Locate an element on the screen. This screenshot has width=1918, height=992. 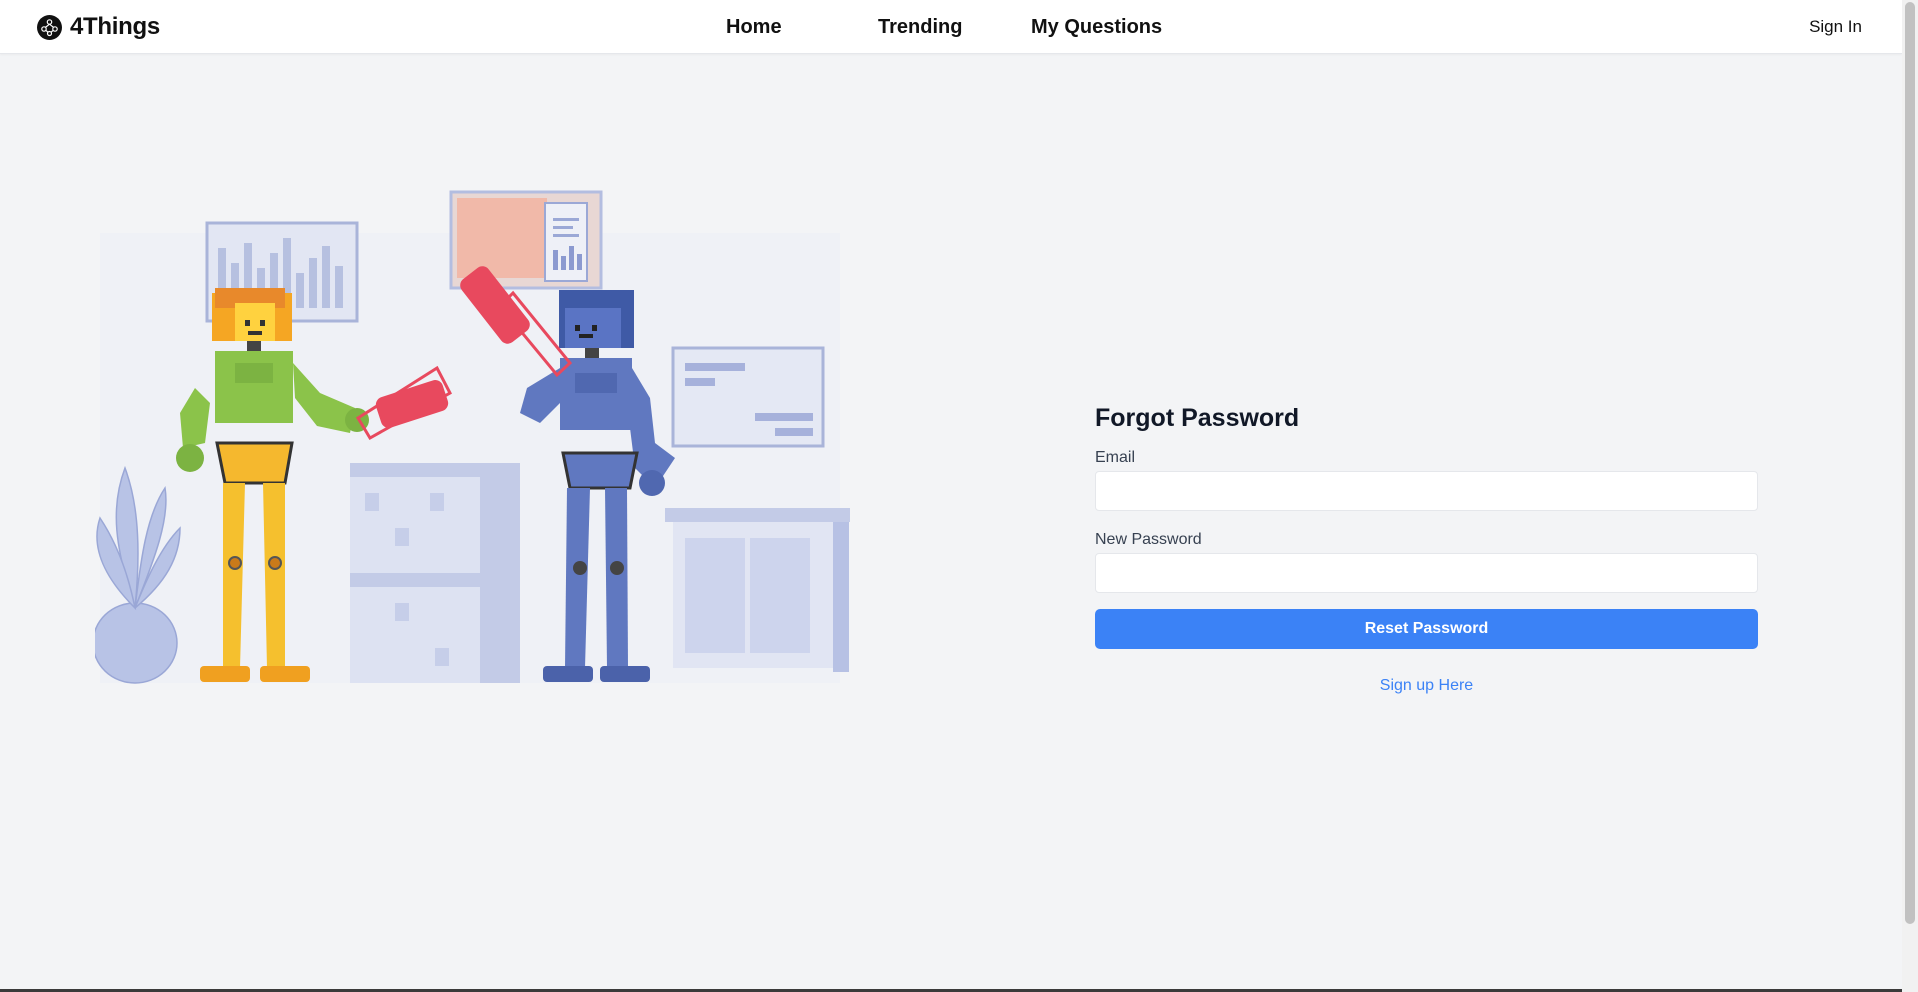
vertical-scrollbar is located at coordinates (1910, 496).